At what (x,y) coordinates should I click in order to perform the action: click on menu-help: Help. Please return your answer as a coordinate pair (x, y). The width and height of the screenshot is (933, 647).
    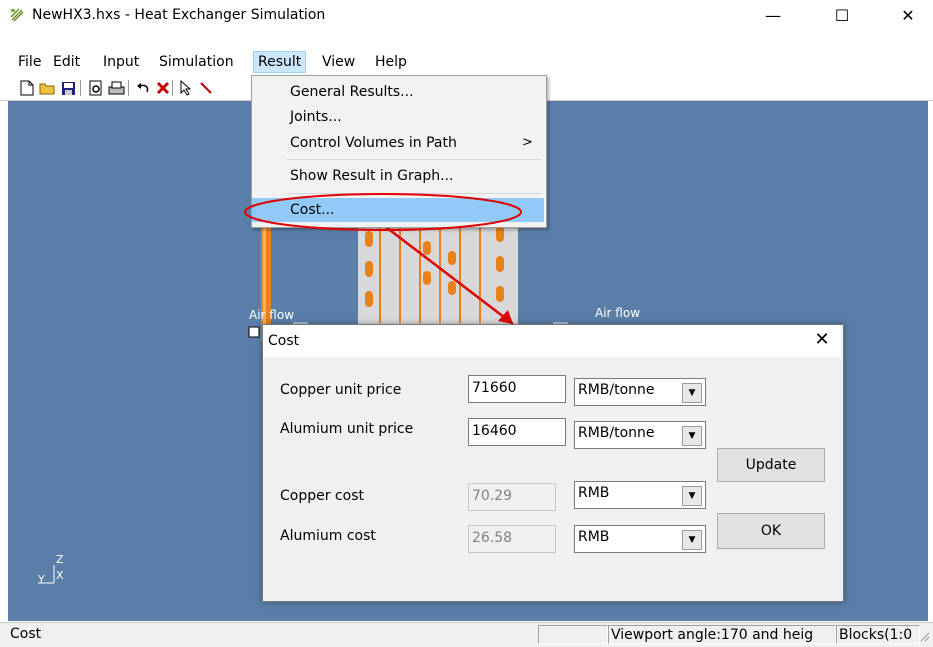
    Looking at the image, I should click on (391, 62).